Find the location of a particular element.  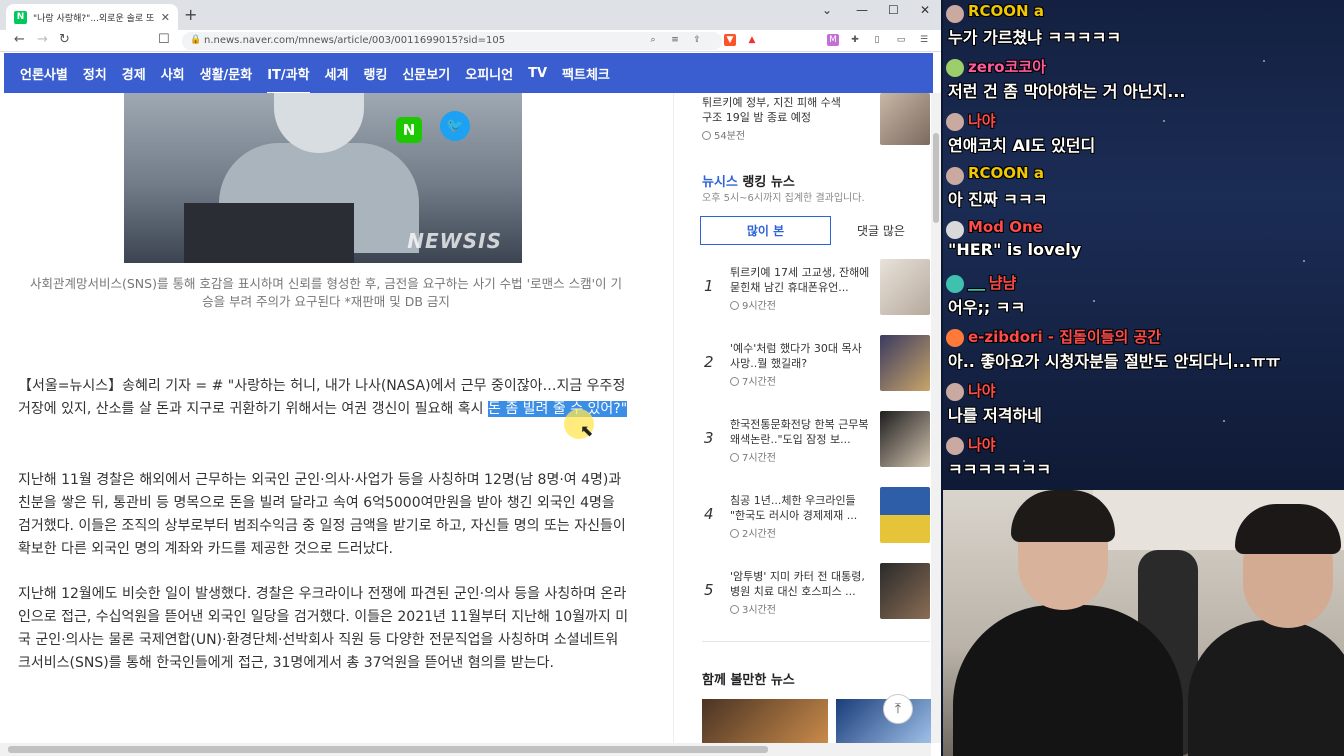

chat-text: 아 진짜 ㅋㅋㅋ is located at coordinates (998, 199).